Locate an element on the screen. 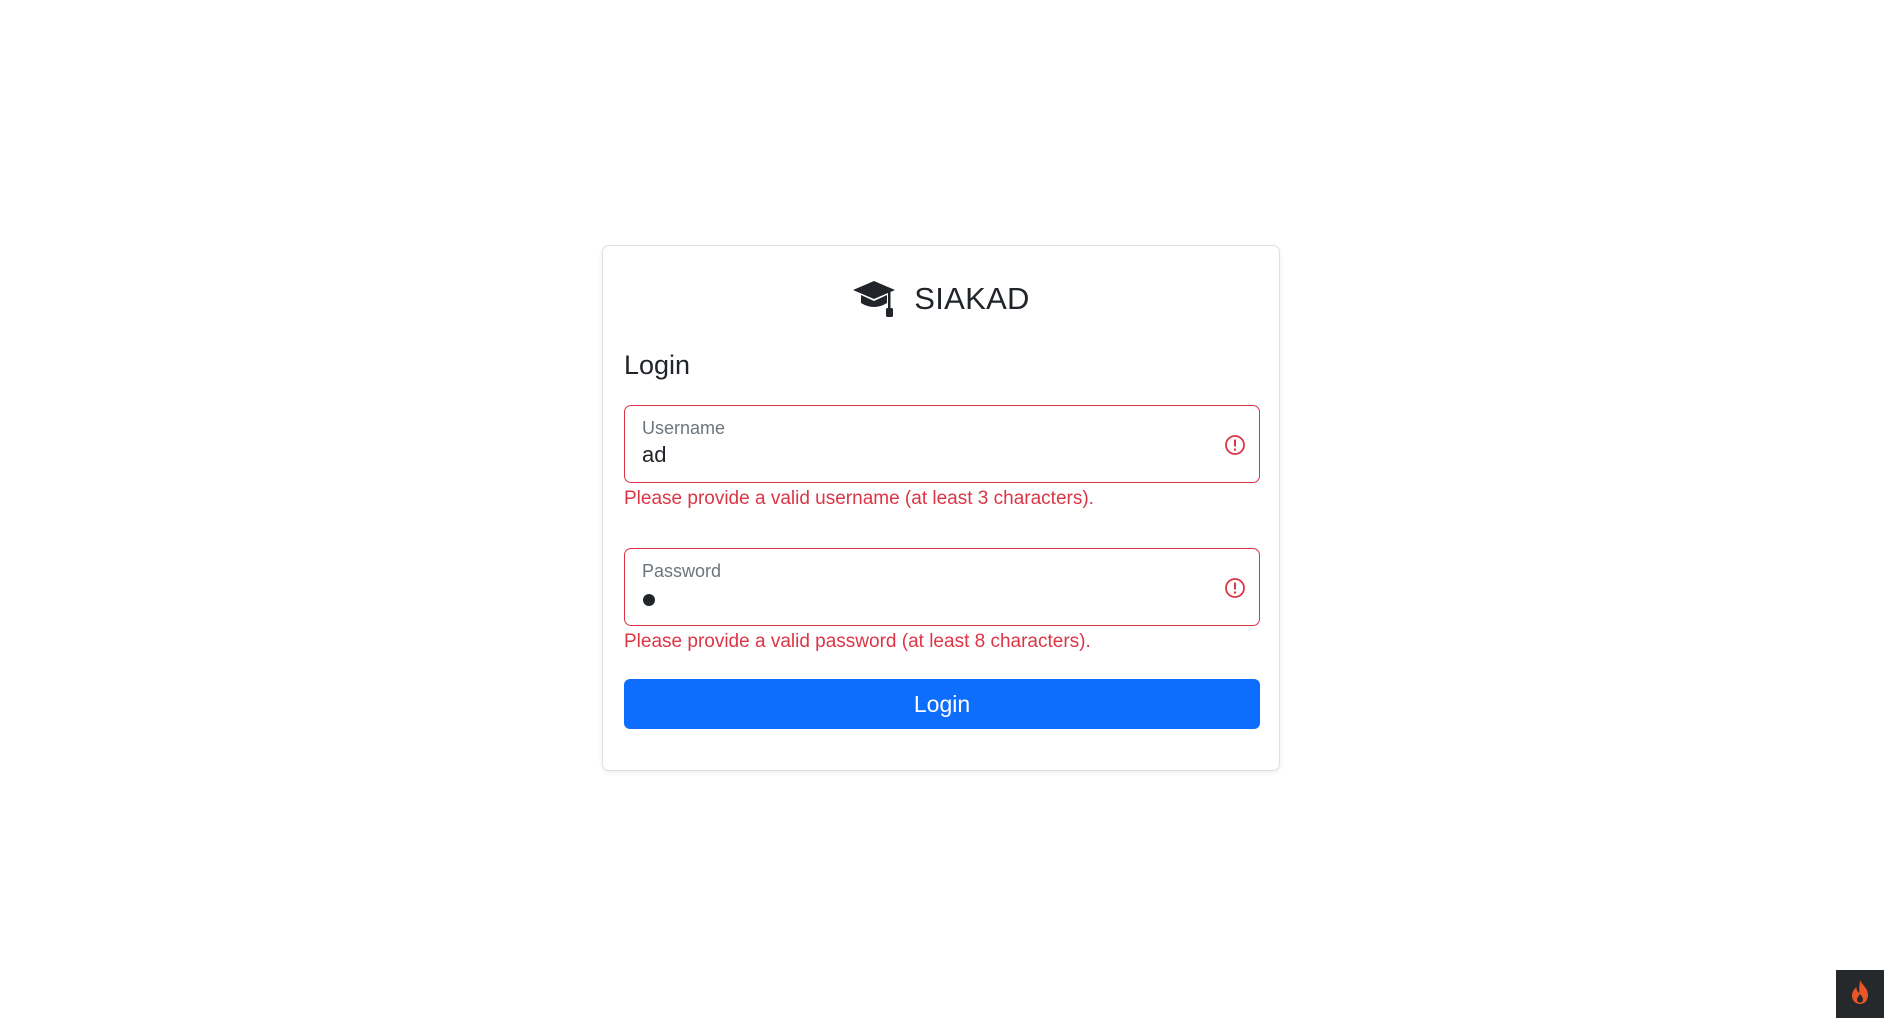  password-label: Password is located at coordinates (682, 571).